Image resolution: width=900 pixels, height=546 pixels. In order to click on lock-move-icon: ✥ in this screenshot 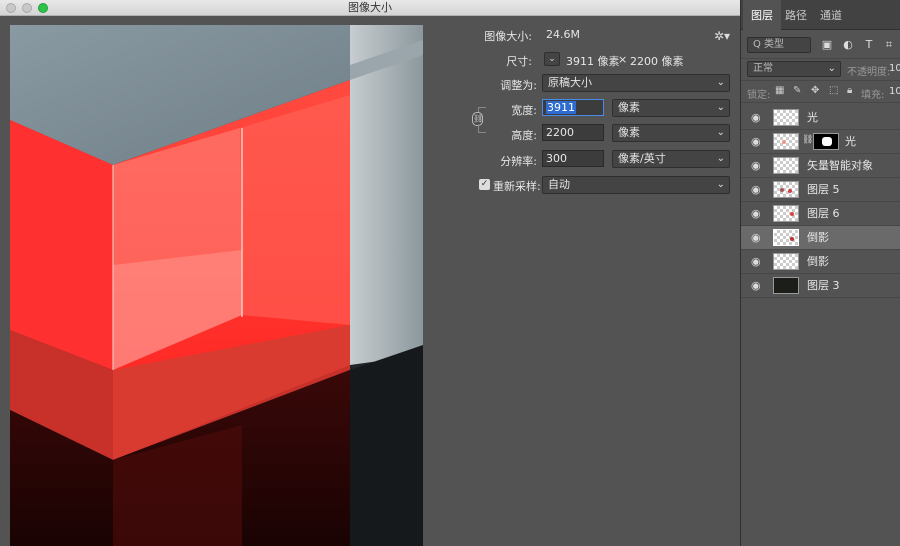, I will do `click(815, 90)`.